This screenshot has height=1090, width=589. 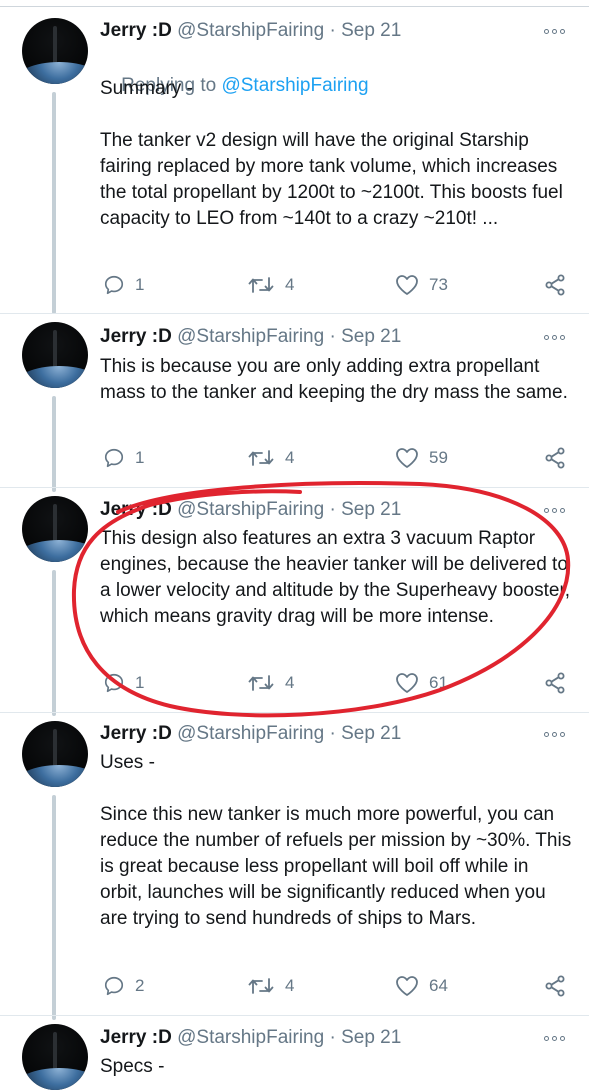 What do you see at coordinates (337, 986) in the screenshot?
I see `tweet-actions: 2 4 64` at bounding box center [337, 986].